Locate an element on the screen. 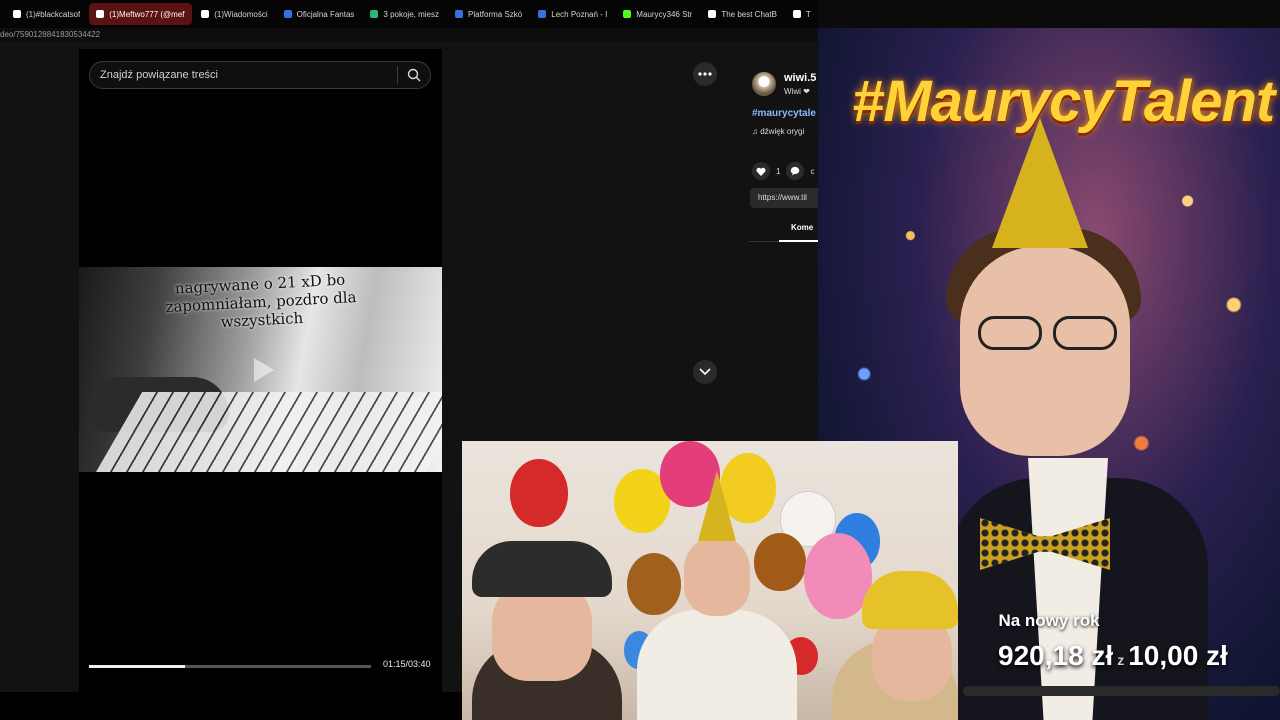 The height and width of the screenshot is (720, 1280). browser-tab: (1)#blackcatsof is located at coordinates (46, 14).